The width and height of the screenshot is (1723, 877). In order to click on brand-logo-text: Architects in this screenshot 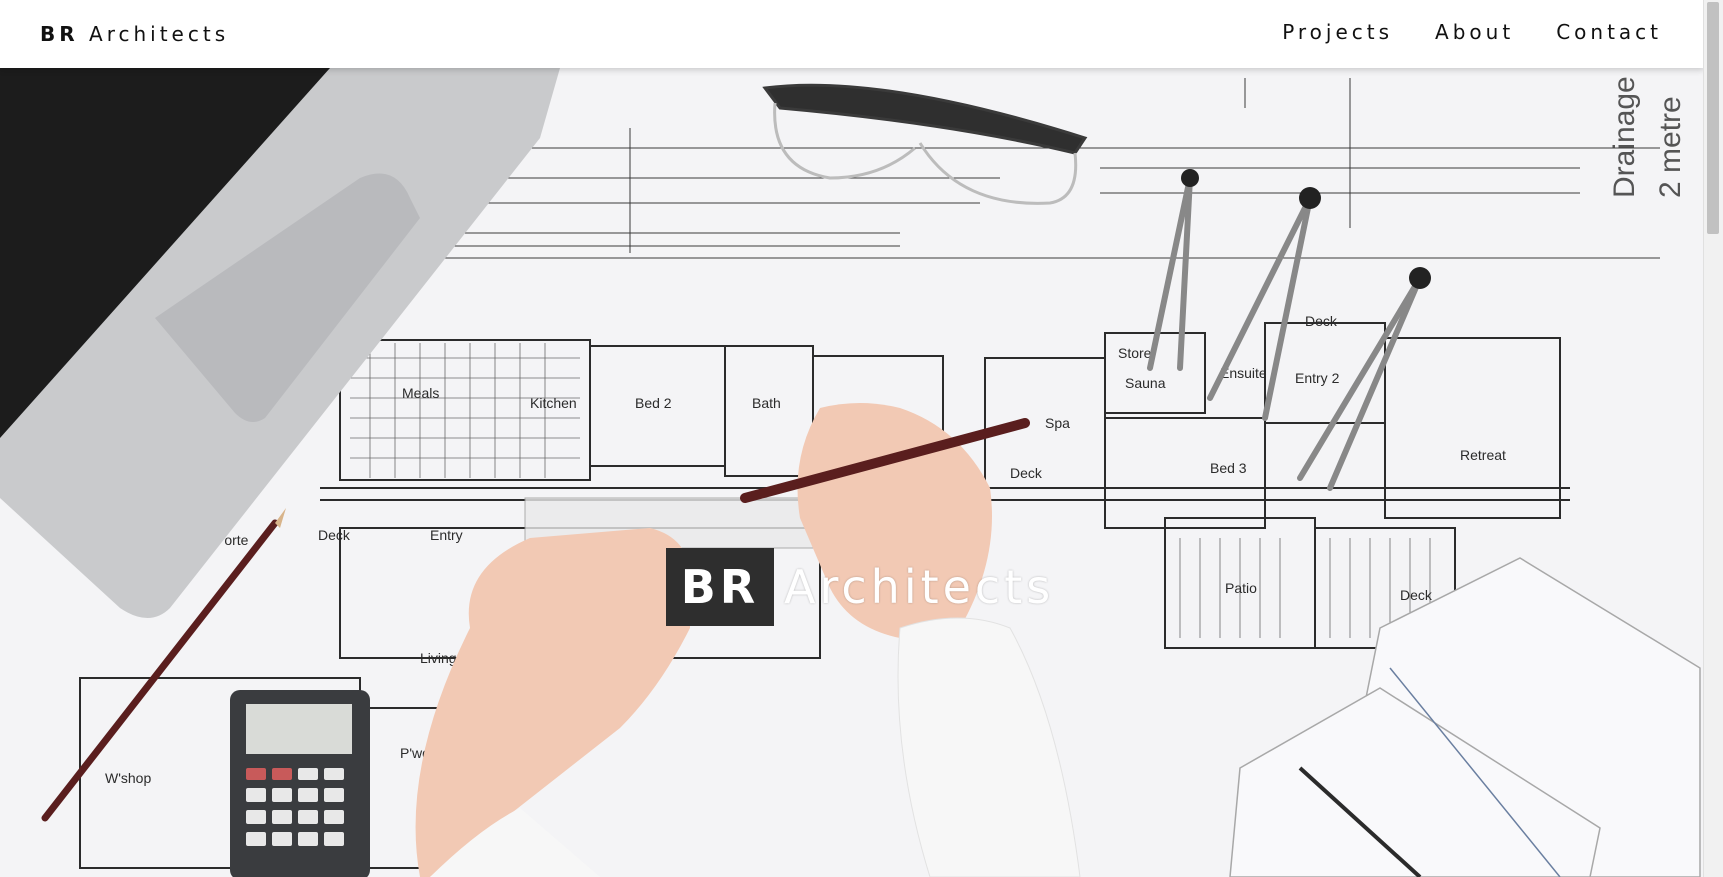, I will do `click(154, 34)`.